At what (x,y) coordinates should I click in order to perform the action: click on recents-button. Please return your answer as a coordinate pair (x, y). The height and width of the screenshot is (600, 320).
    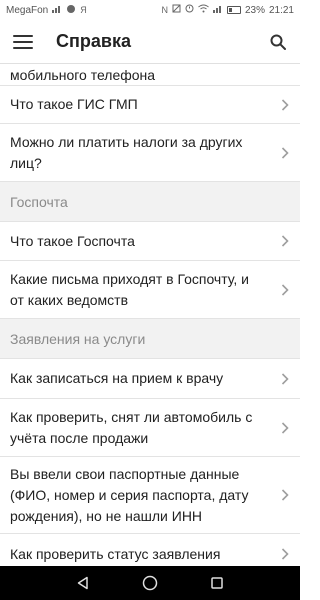
    Looking at the image, I should click on (217, 583).